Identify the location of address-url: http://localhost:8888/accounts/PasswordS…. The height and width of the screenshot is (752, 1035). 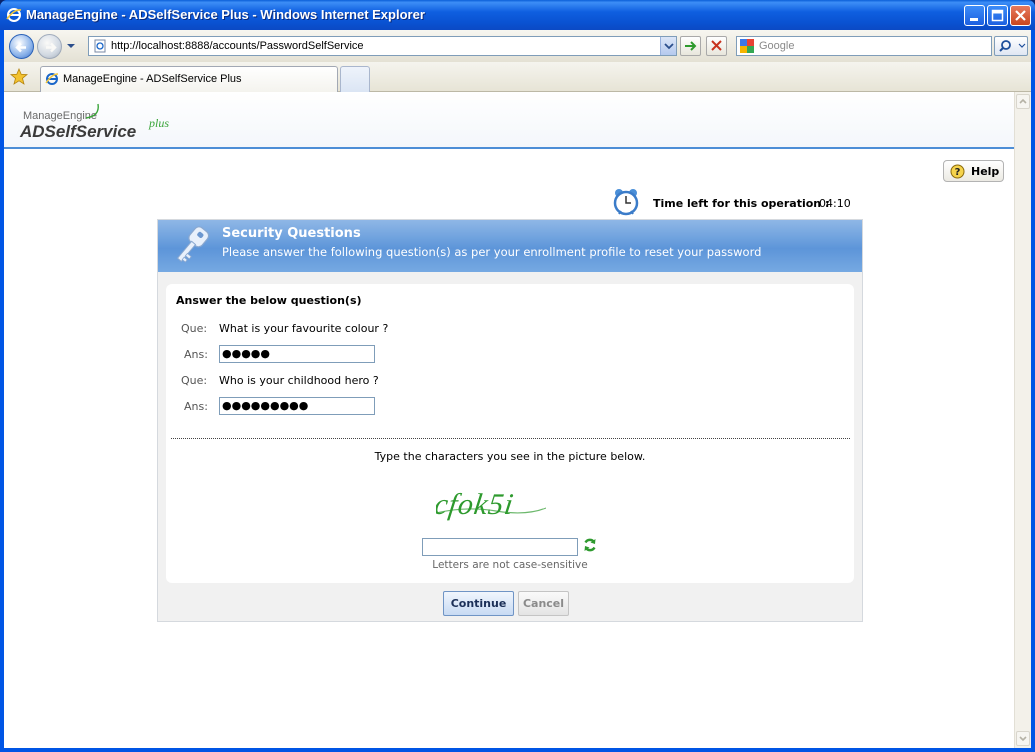
(237, 46).